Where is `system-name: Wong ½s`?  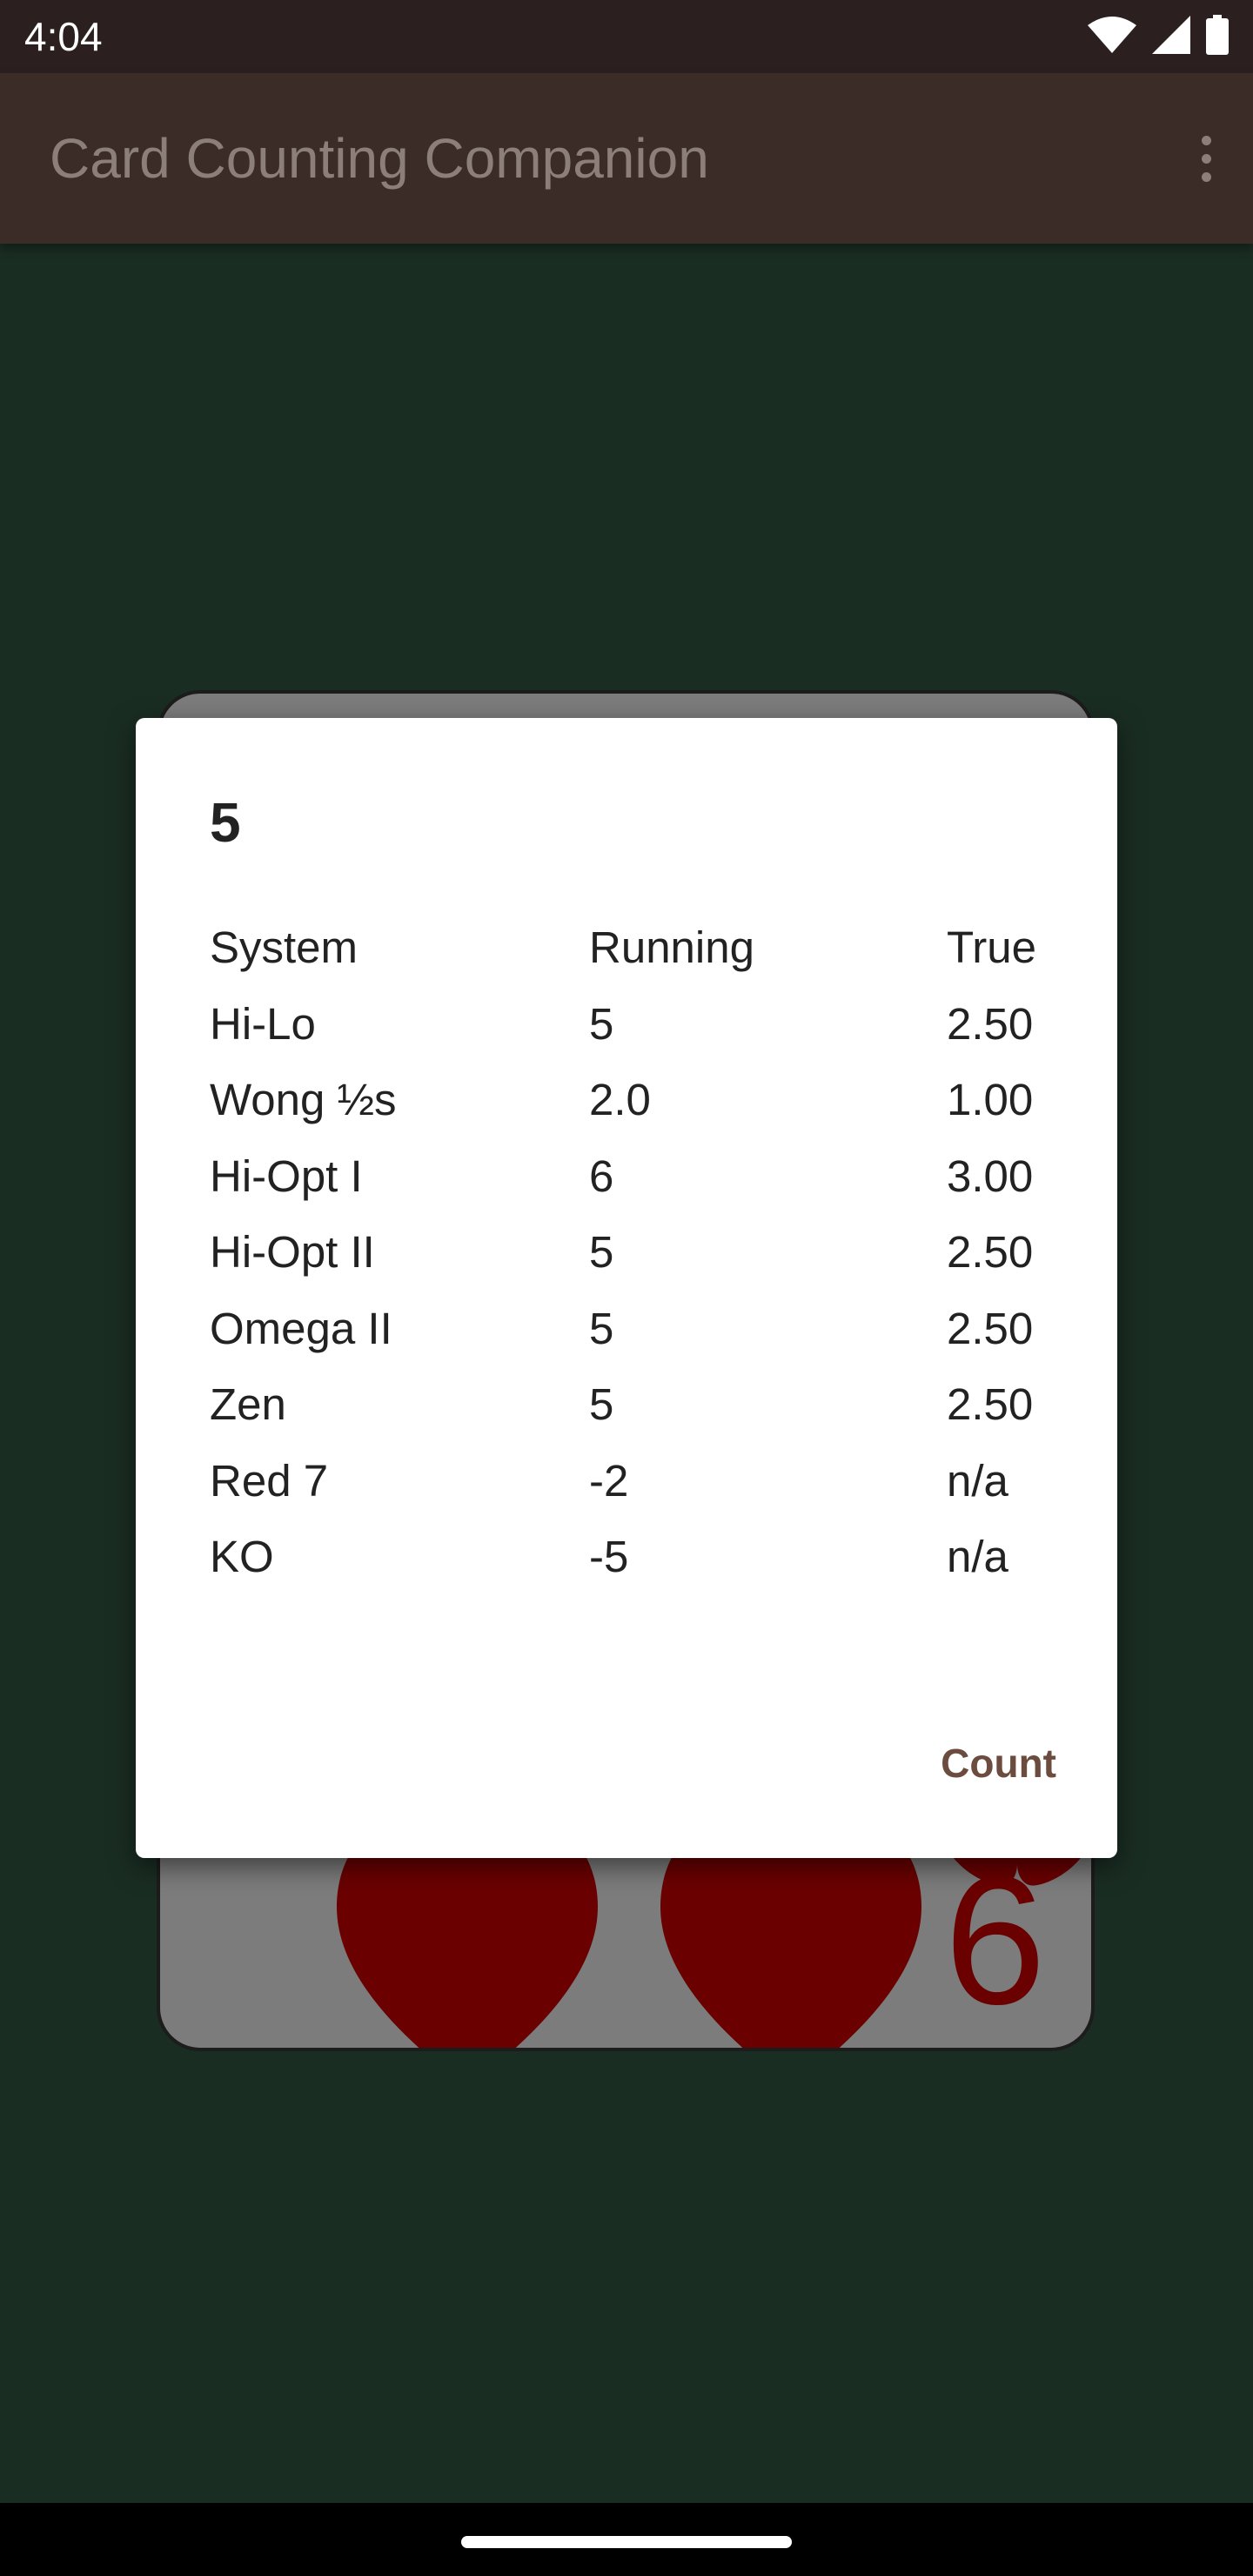 system-name: Wong ½s is located at coordinates (303, 1099).